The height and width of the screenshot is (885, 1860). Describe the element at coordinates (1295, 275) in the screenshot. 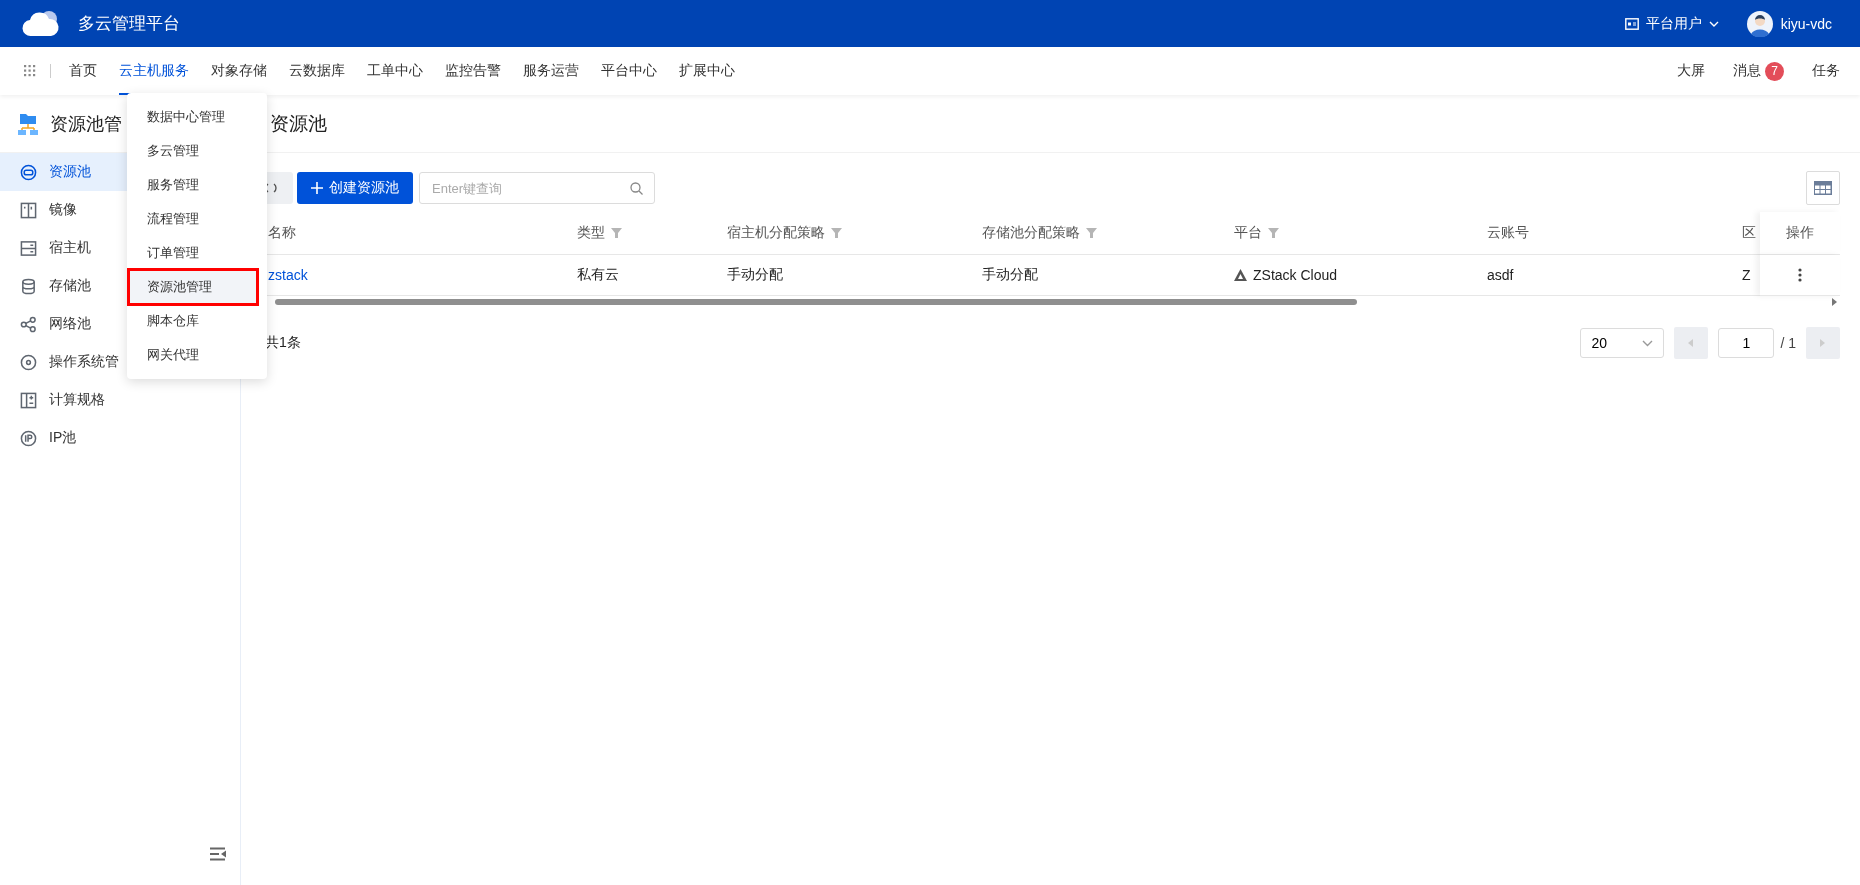

I see `table-cell: ZStack Cloud` at that location.